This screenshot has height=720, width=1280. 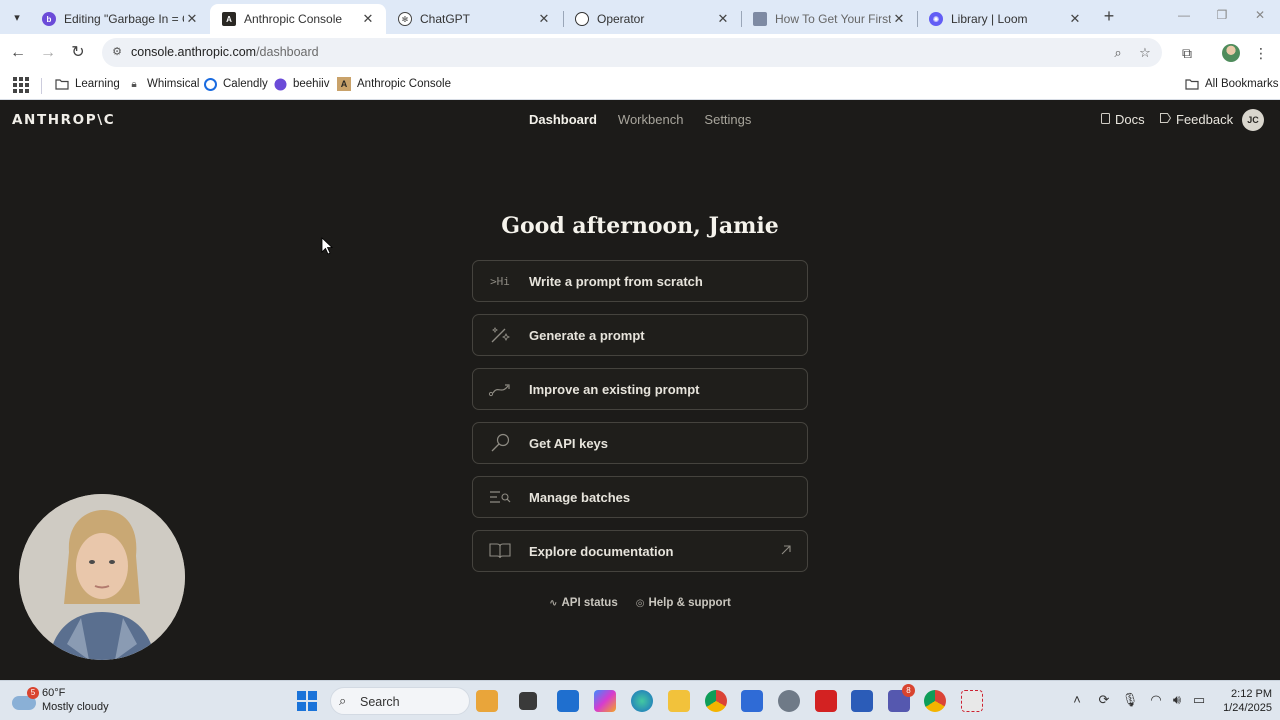 I want to click on taskbar-search: ⌕ Search, so click(x=400, y=701).